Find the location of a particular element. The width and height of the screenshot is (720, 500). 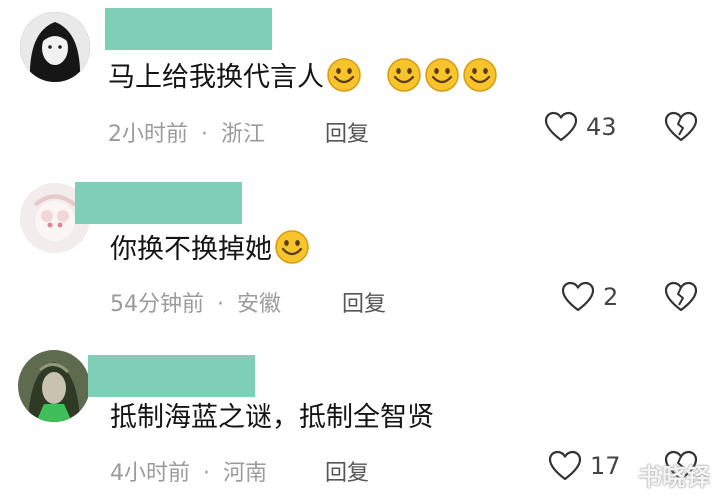

comment-text: 马上给我换代言人 is located at coordinates (303, 76).